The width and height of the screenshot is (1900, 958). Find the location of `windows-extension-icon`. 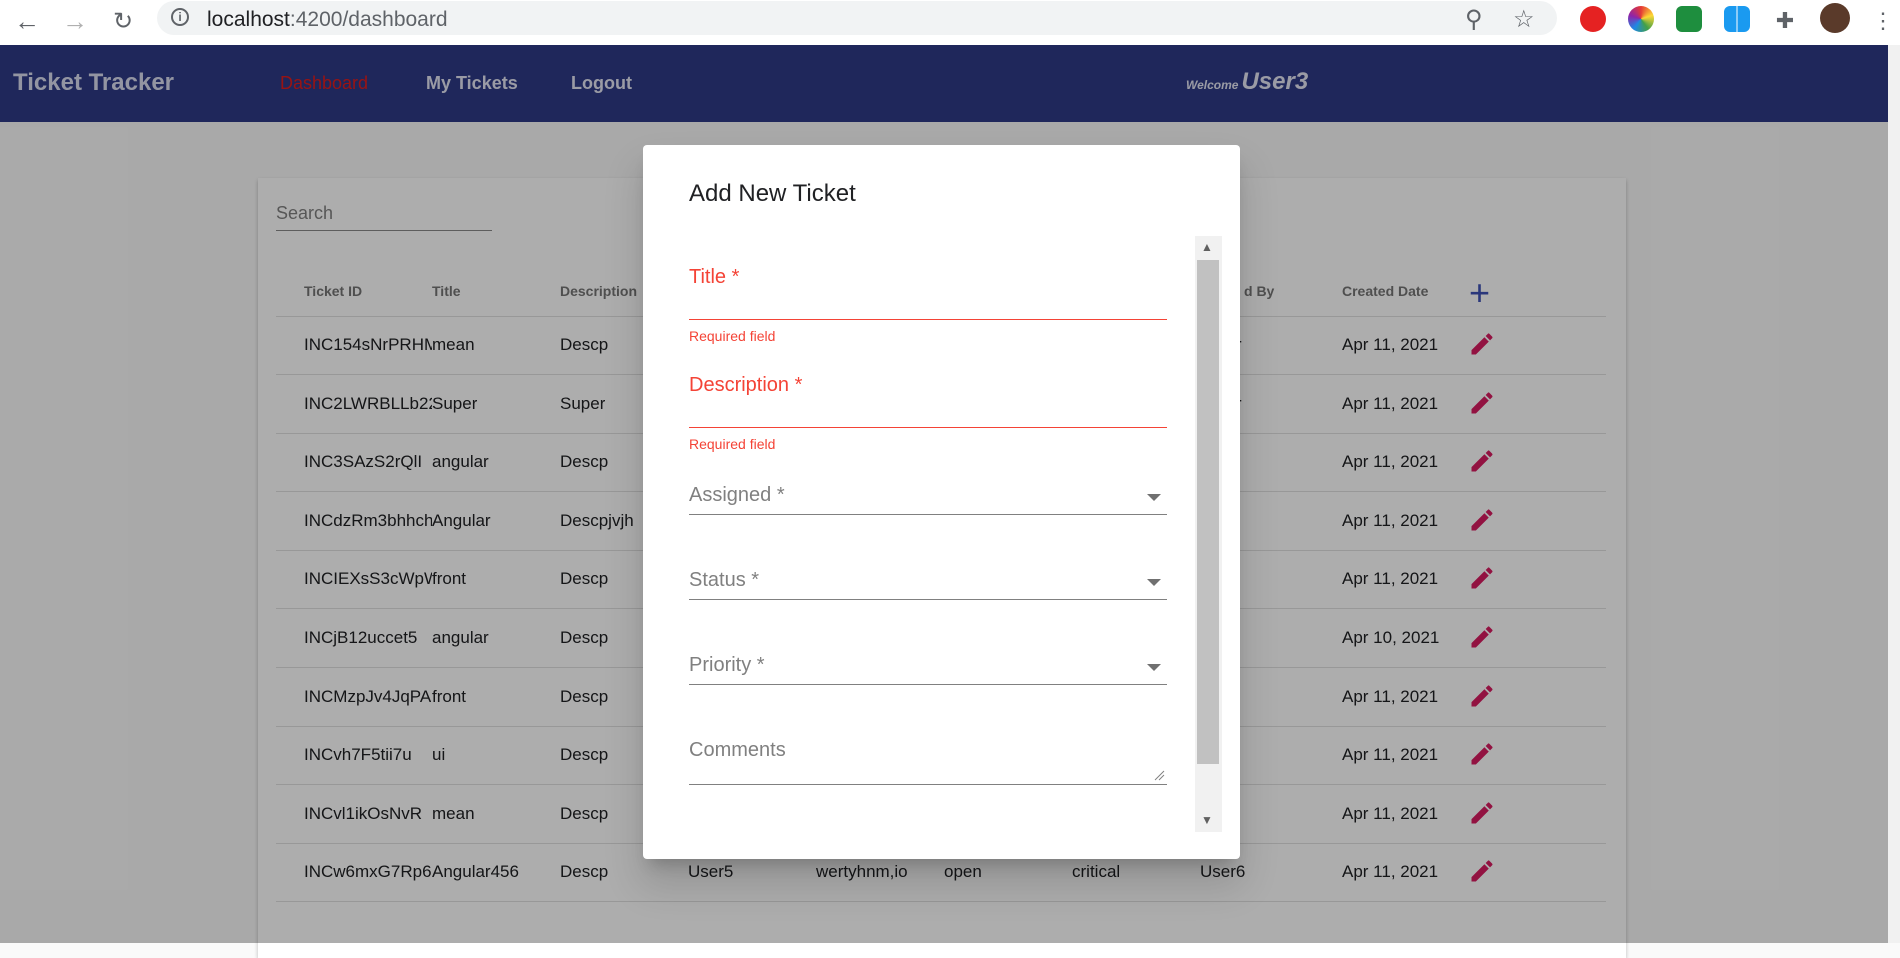

windows-extension-icon is located at coordinates (1737, 19).